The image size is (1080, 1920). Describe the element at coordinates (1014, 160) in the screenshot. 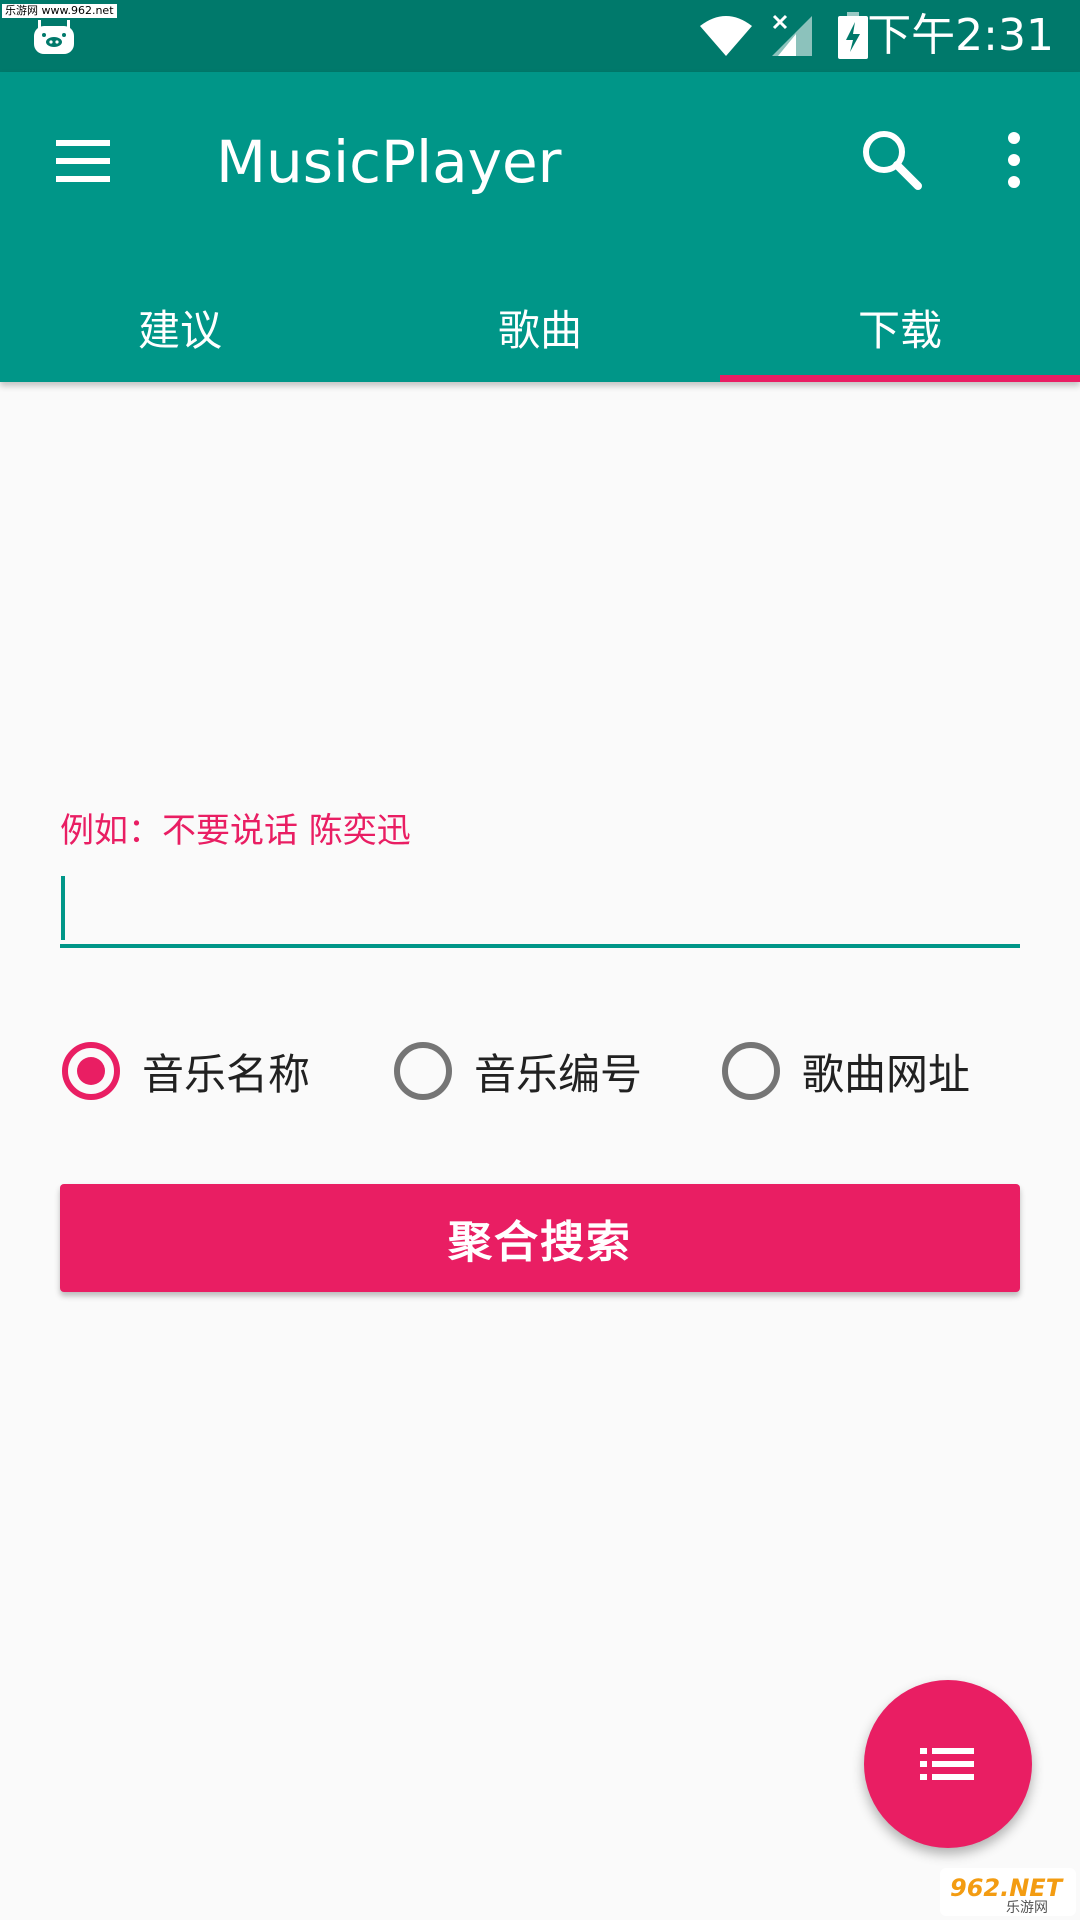

I see `more-vert-icon` at that location.